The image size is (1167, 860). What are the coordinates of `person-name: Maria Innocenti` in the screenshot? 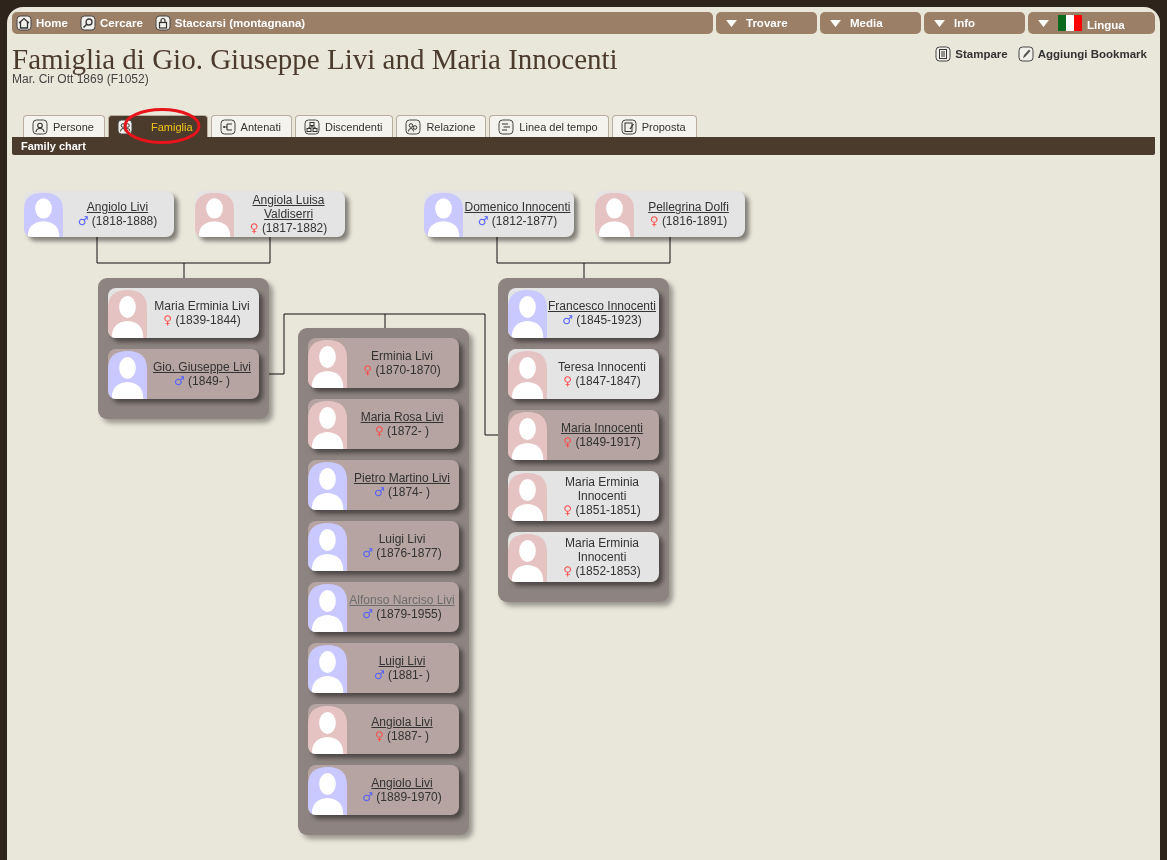 It's located at (601, 428).